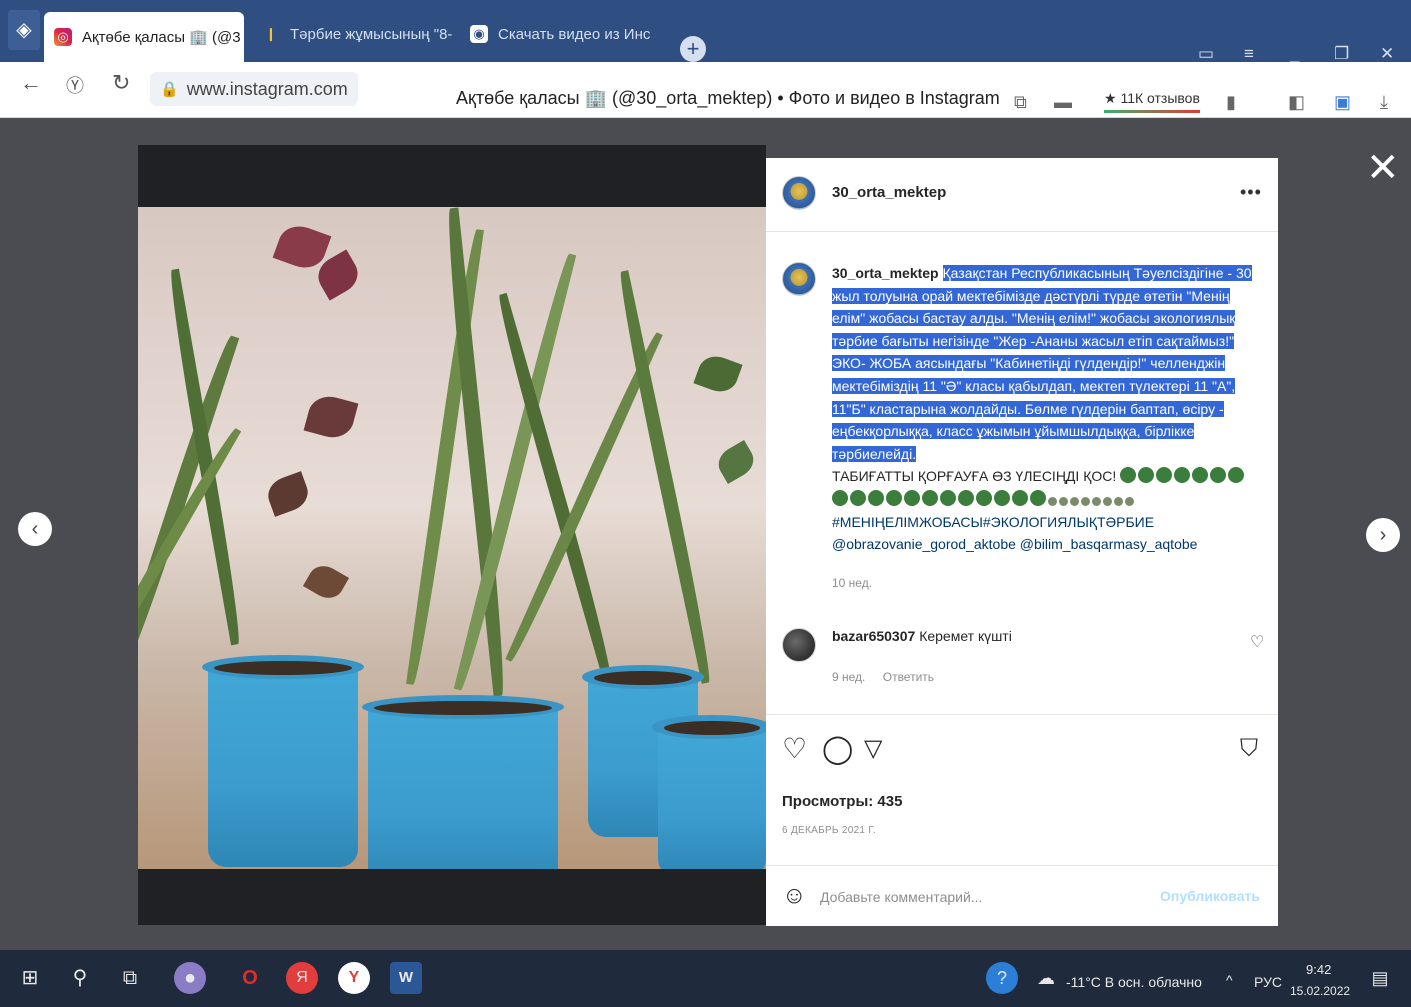 The width and height of the screenshot is (1411, 1007). I want to click on browser-logo-icon: ◈, so click(24, 30).